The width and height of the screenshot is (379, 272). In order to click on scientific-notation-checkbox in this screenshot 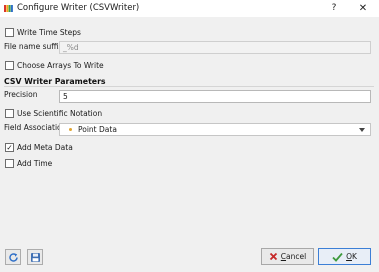, I will do `click(9, 113)`.